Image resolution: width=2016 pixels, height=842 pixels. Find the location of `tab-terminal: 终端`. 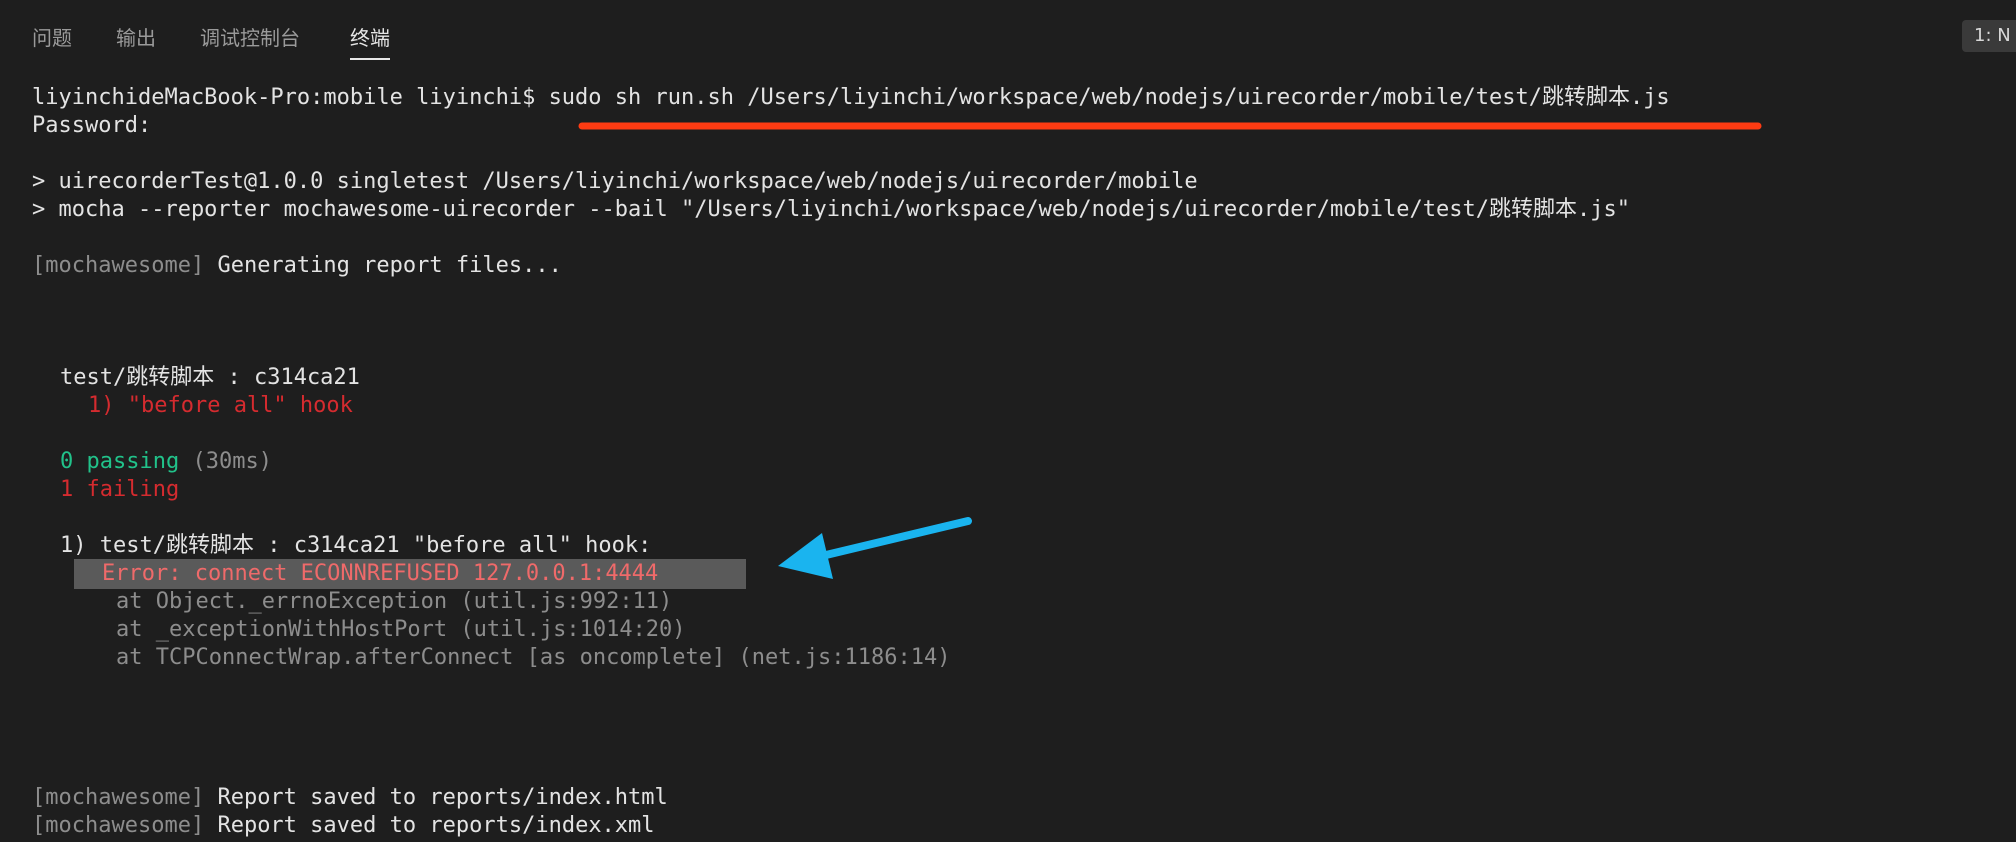

tab-terminal: 终端 is located at coordinates (370, 41).